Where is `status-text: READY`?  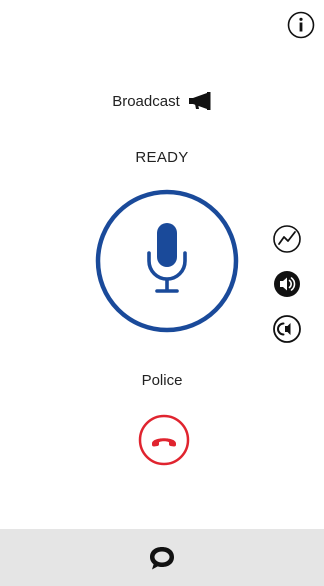
status-text: READY is located at coordinates (162, 157).